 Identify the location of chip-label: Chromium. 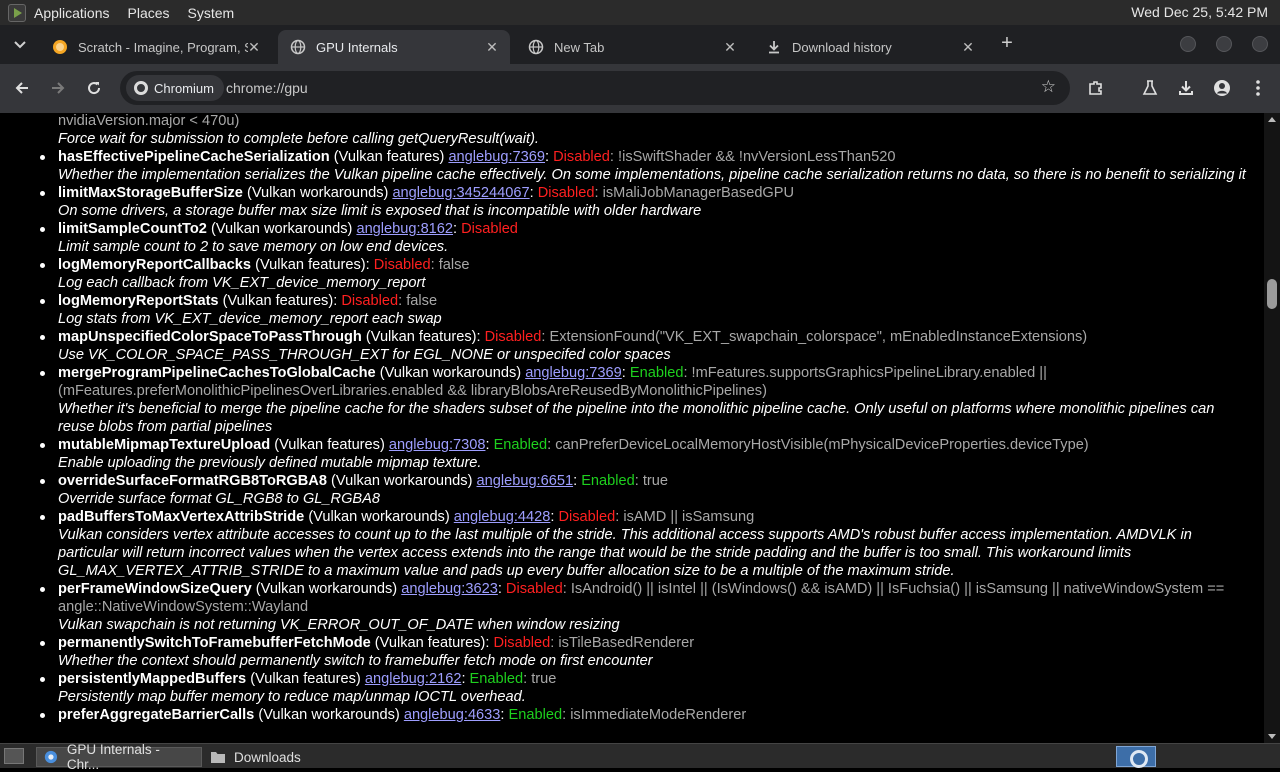
(184, 88).